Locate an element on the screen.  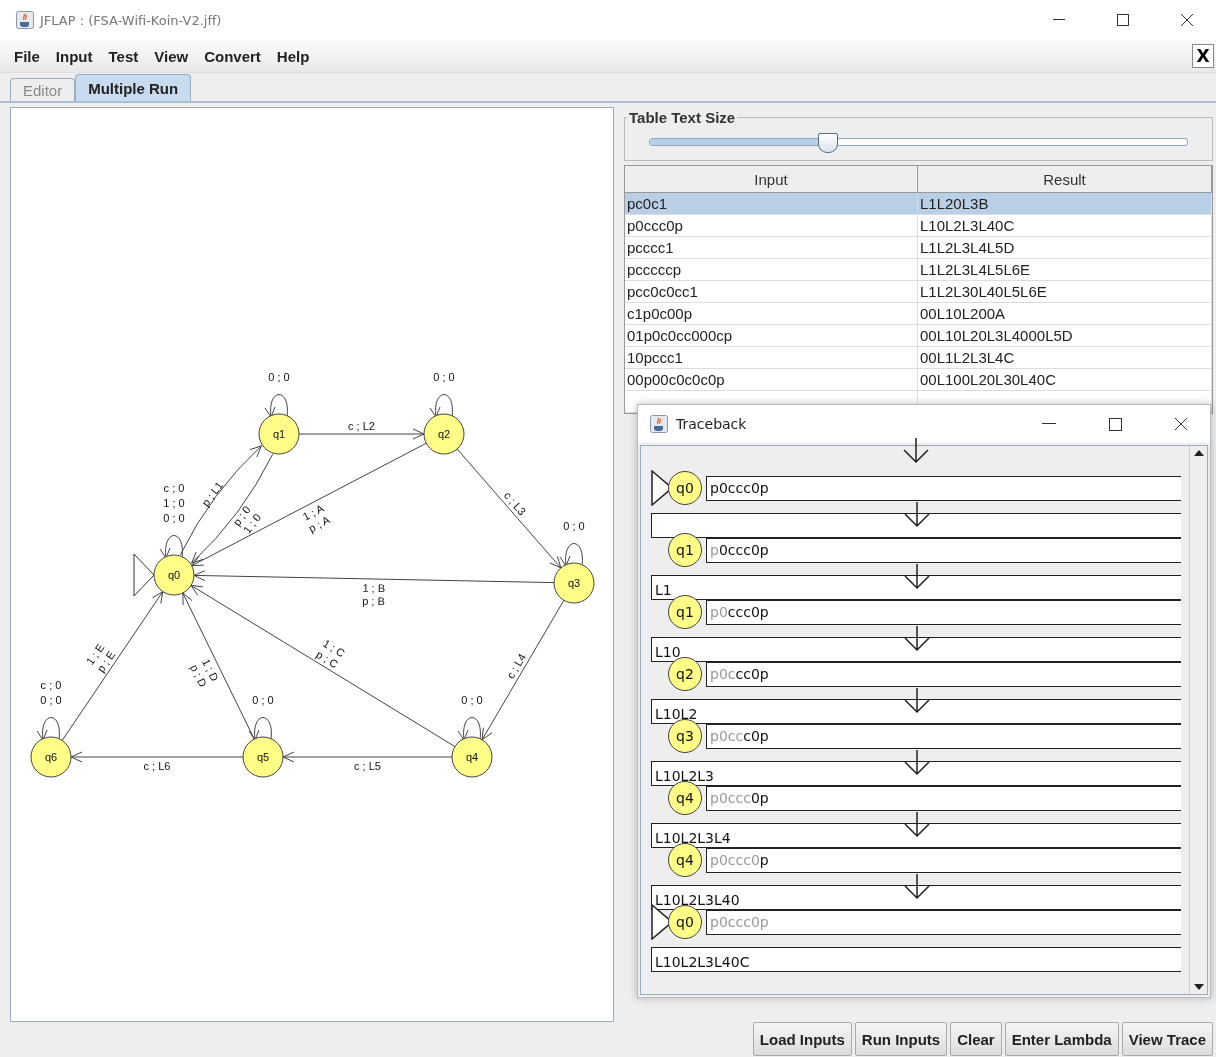
table-row: pcc0c0cc1 L1L2L30L40L5L6E is located at coordinates (918, 292).